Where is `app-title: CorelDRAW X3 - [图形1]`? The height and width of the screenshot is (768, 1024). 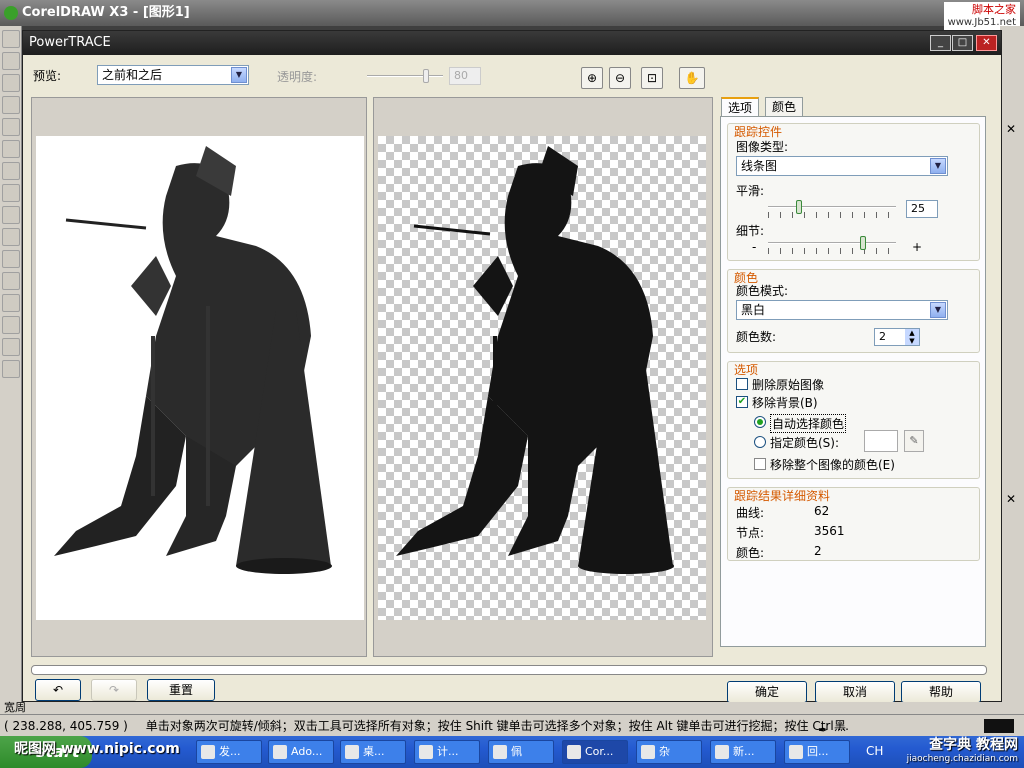
app-title: CorelDRAW X3 - [图形1] is located at coordinates (106, 12).